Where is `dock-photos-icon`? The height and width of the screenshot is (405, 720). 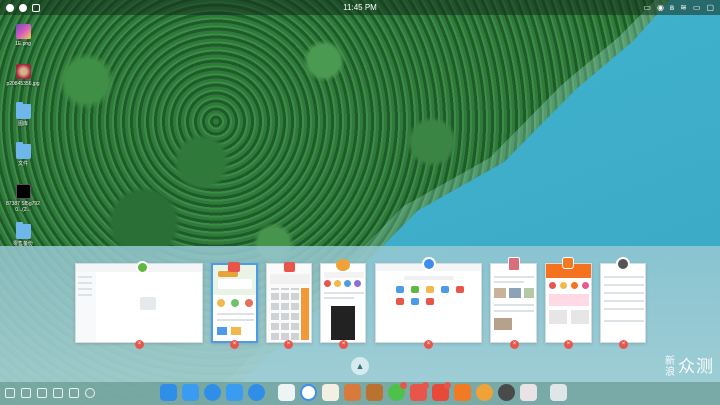 dock-photos-icon is located at coordinates (352, 392).